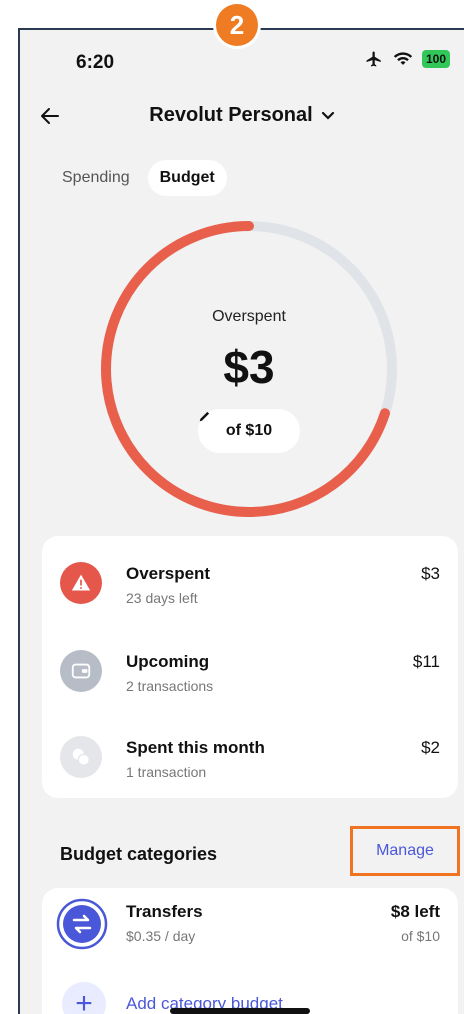  I want to click on budget-total: of $10, so click(249, 430).